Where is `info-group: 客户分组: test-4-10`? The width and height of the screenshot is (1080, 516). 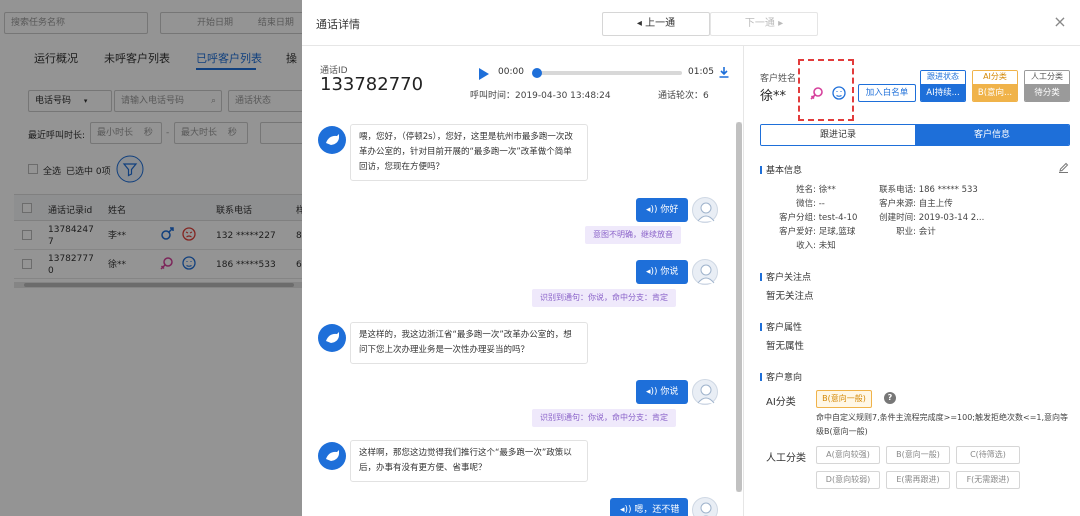
info-group: 客户分组: test-4-10 is located at coordinates (811, 217).